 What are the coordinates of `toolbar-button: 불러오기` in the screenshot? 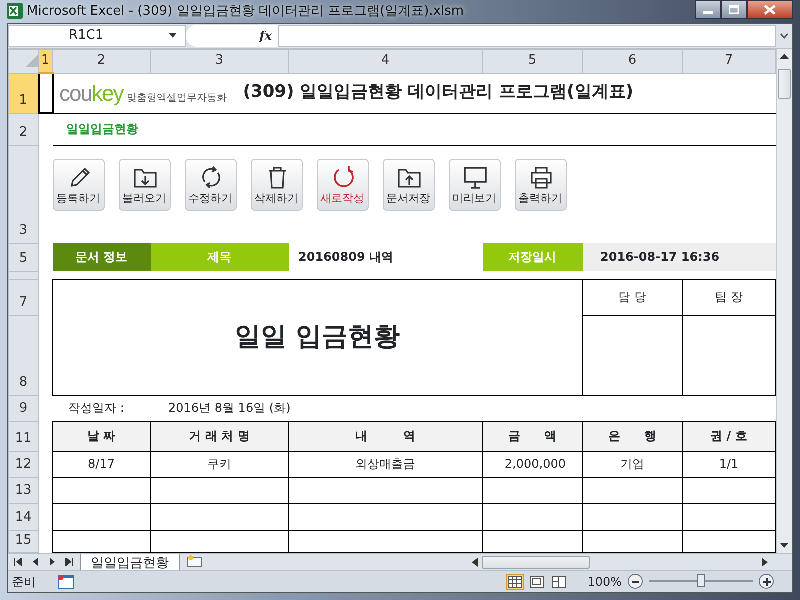 It's located at (144, 185).